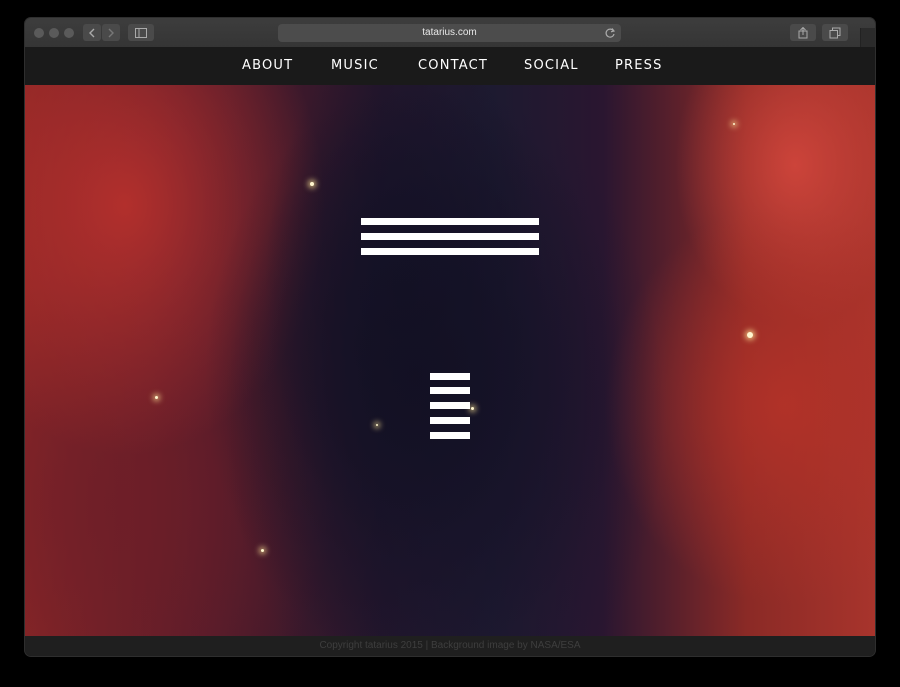 This screenshot has height=687, width=900. I want to click on browser-toolbar: tatarius.com, so click(450, 33).